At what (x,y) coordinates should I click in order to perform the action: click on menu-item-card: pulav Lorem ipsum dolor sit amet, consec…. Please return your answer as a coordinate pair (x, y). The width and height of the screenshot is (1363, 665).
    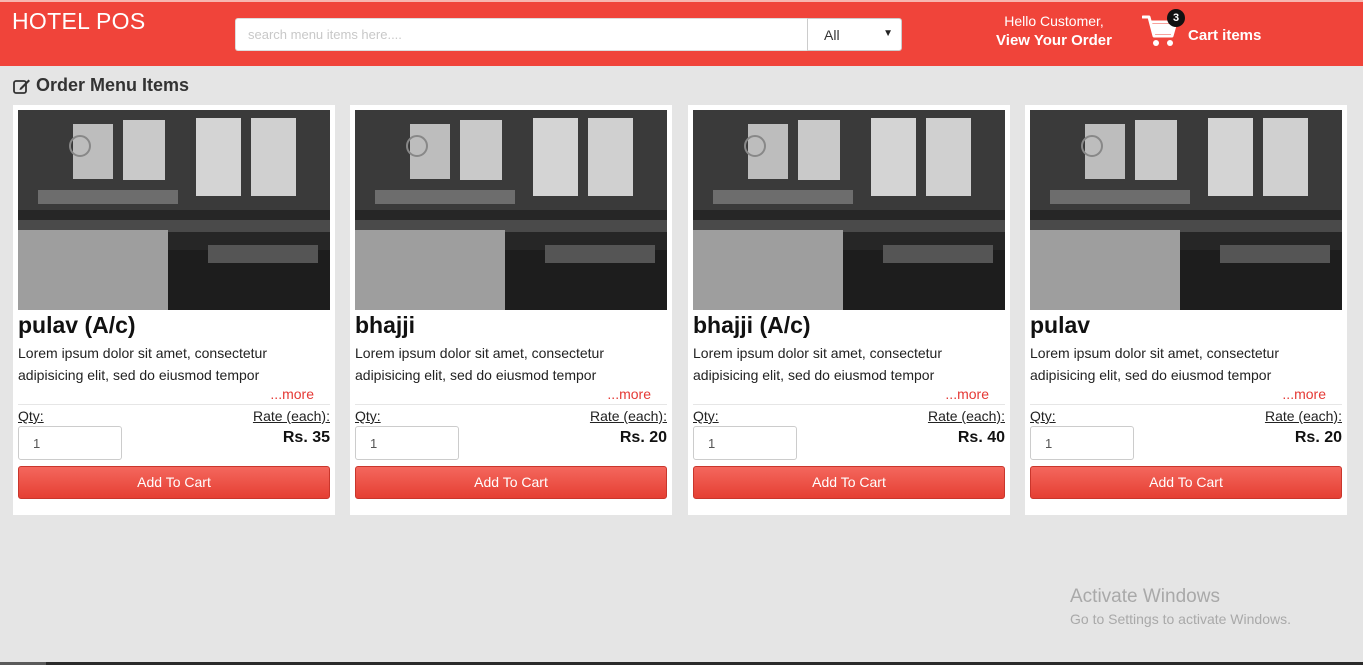
    Looking at the image, I should click on (1186, 310).